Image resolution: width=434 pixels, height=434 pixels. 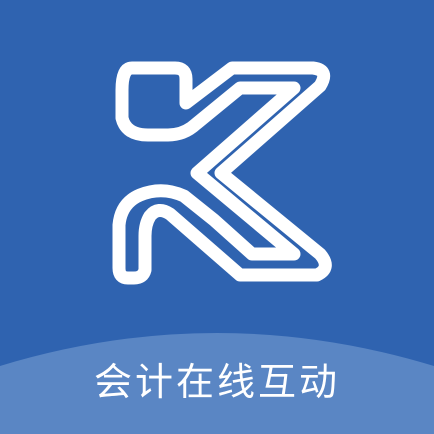 I want to click on app-caption: 会计在线互动, so click(x=216, y=382).